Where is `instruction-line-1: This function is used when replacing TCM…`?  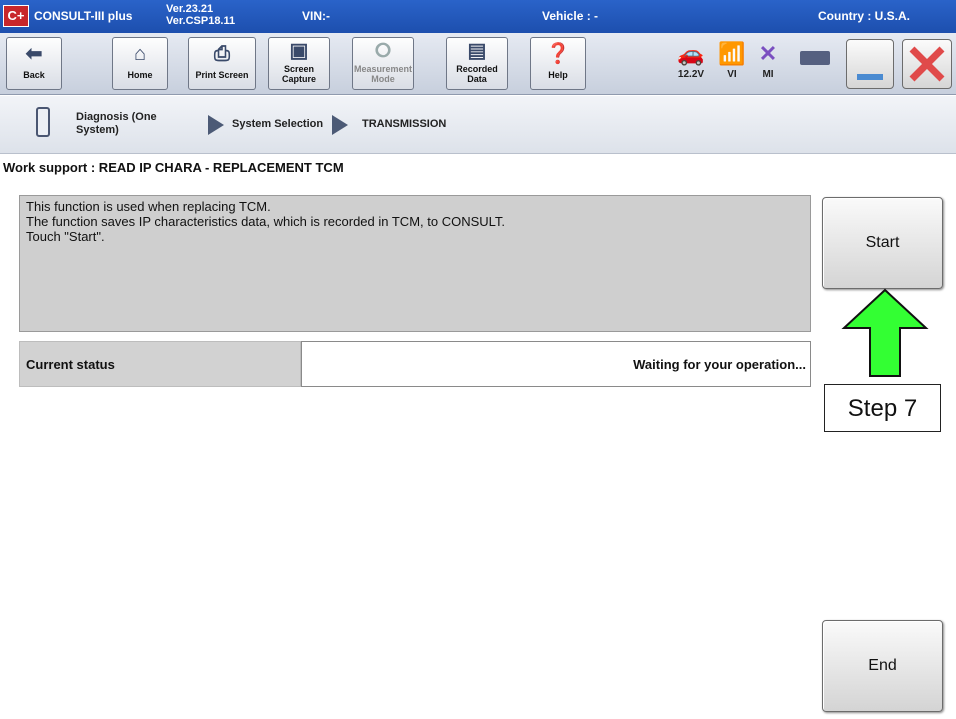
instruction-line-1: This function is used when replacing TCM… is located at coordinates (148, 206).